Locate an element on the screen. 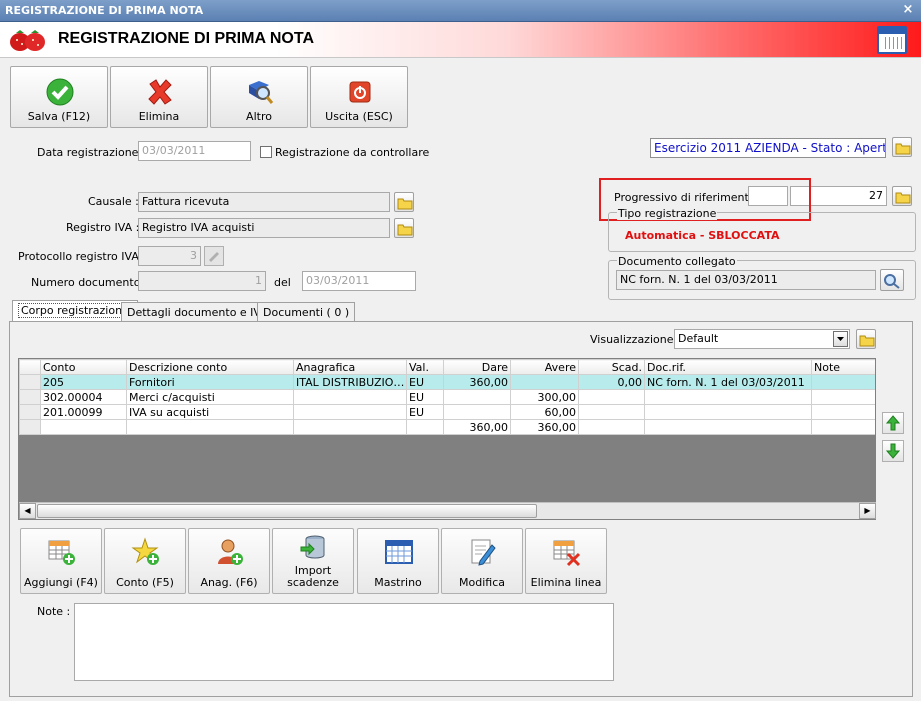 The height and width of the screenshot is (701, 921). da-controllare-checkbox is located at coordinates (266, 152).